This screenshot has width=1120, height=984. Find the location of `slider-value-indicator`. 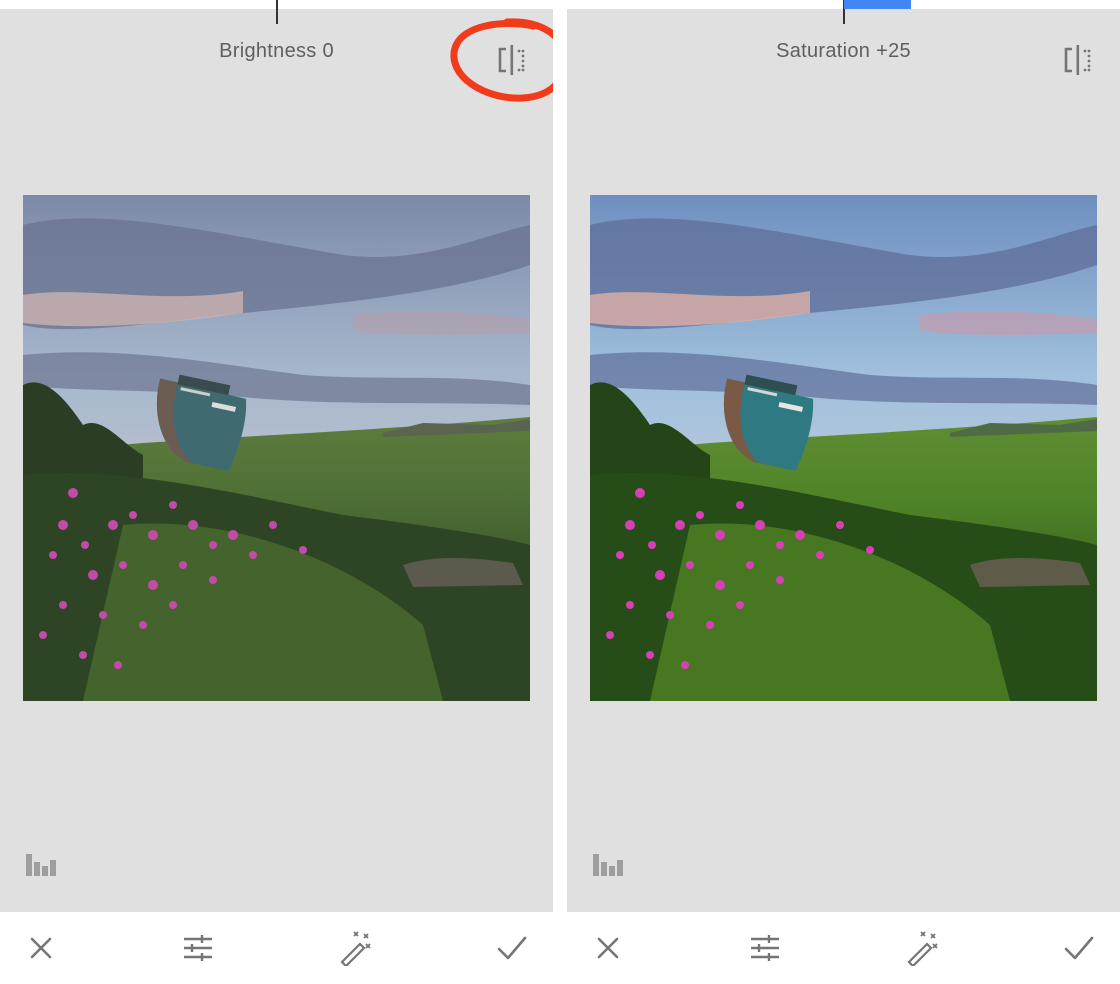

slider-value-indicator is located at coordinates (877, 4).